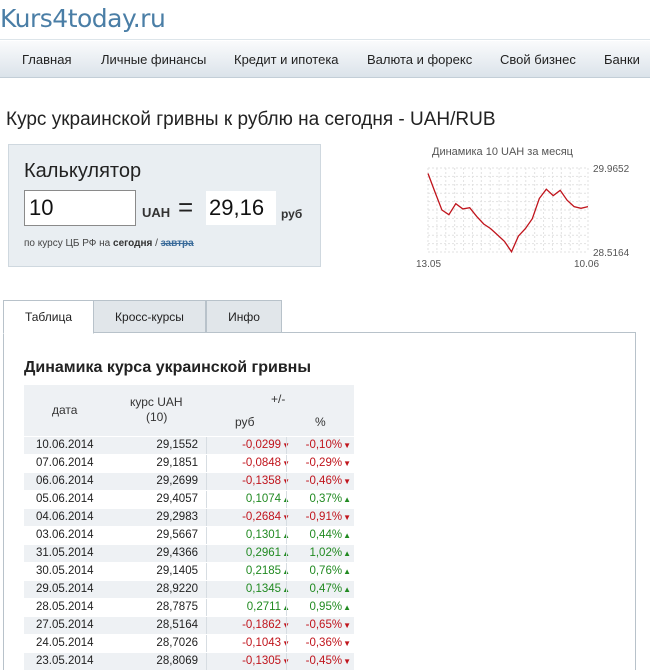 The height and width of the screenshot is (670, 650). I want to click on change-pct-value: -0,45%, so click(324, 661).